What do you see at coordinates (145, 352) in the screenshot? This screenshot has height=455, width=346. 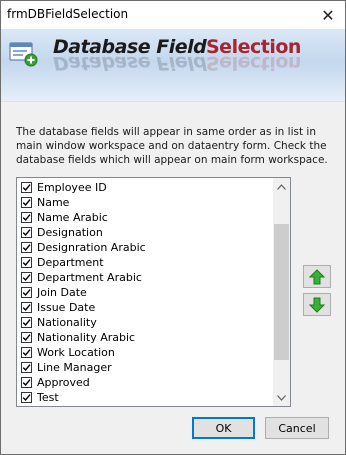 I see `list-item: Work Location` at bounding box center [145, 352].